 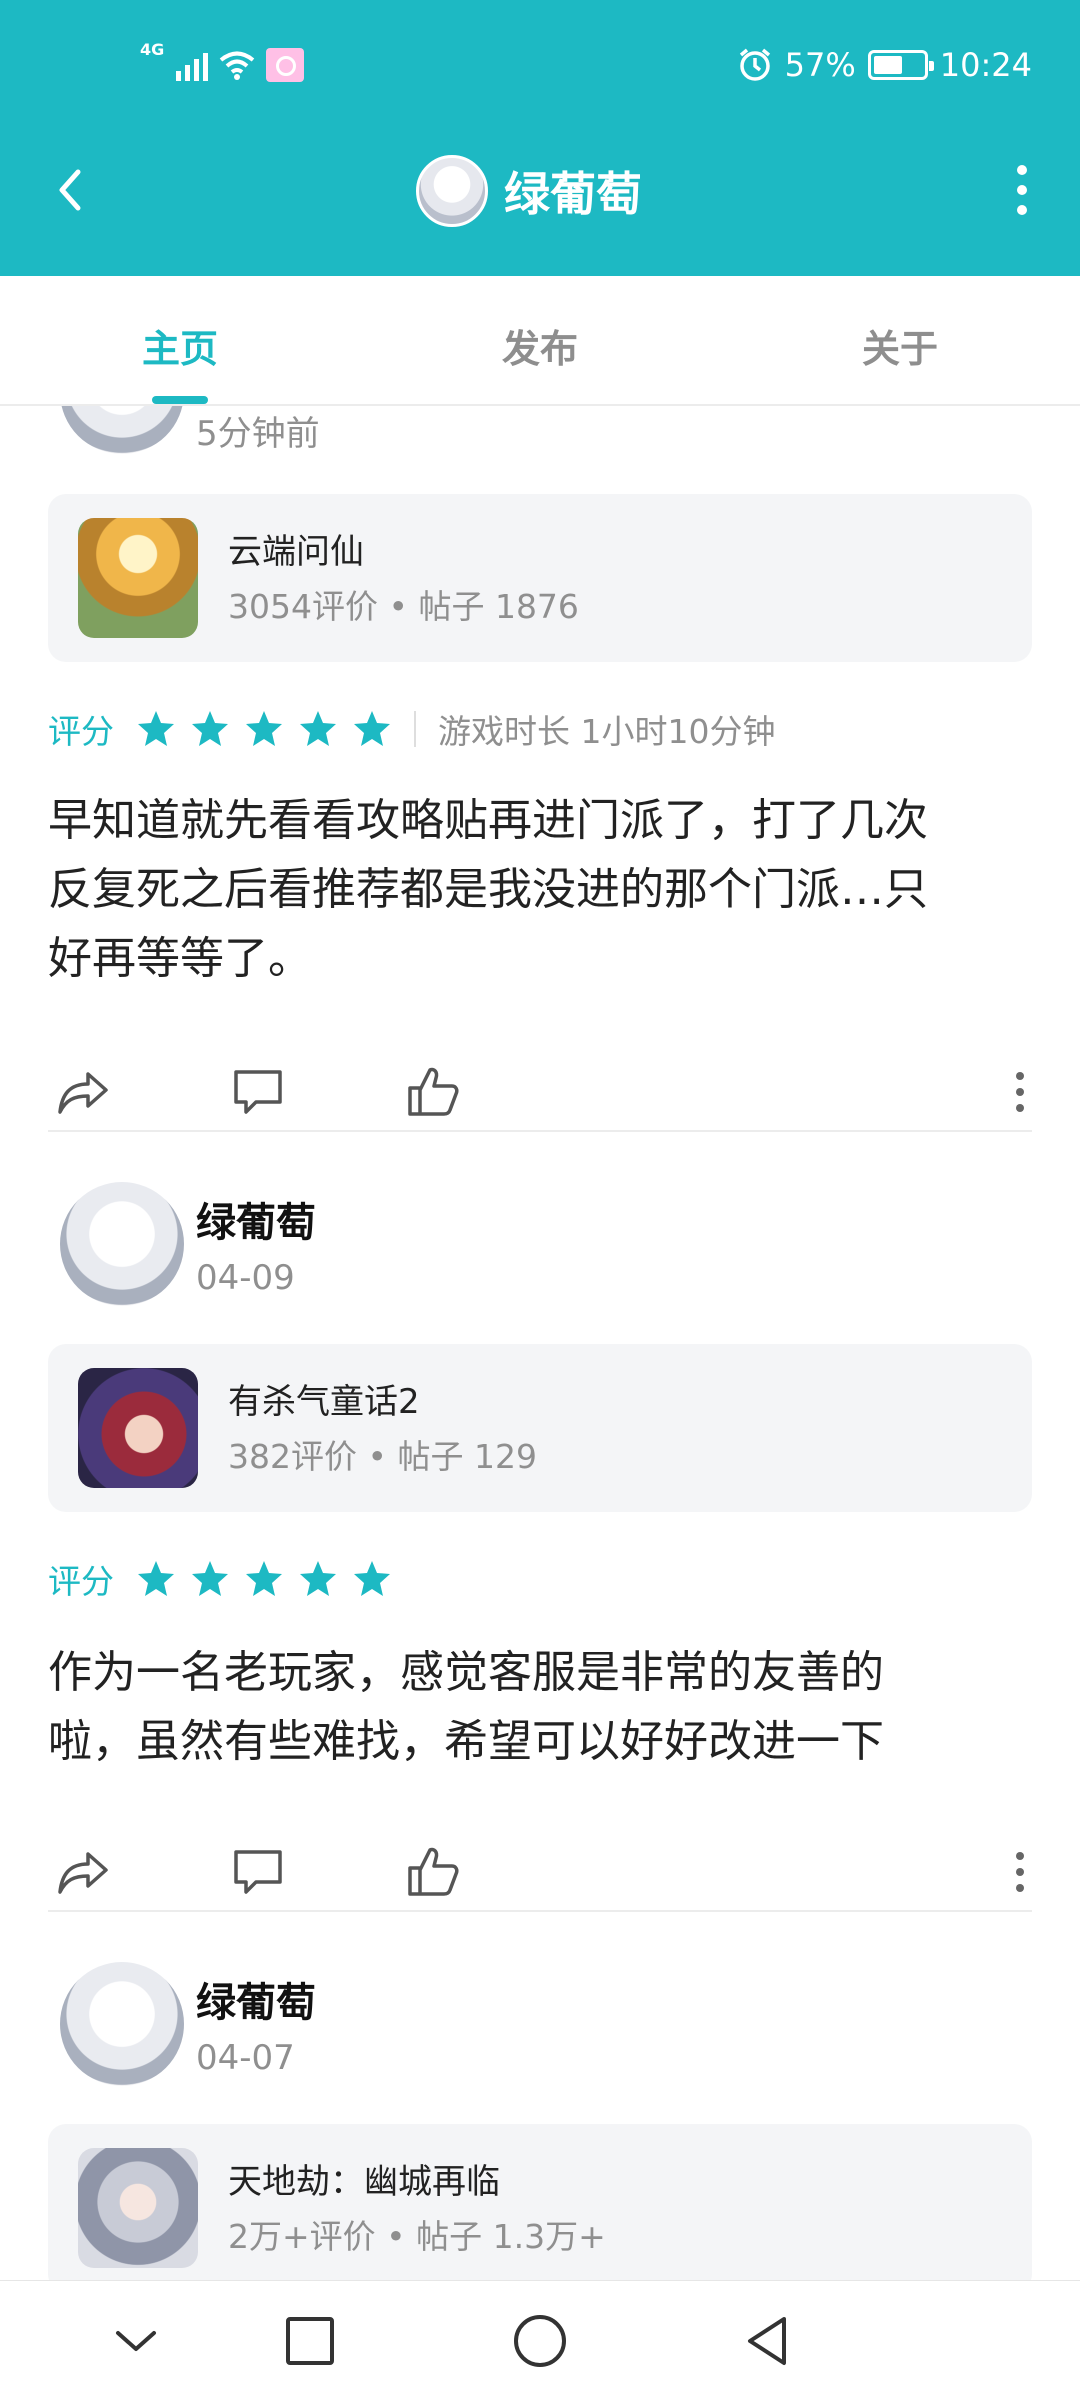 I want to click on more-vertical-icon, so click(x=1022, y=190).